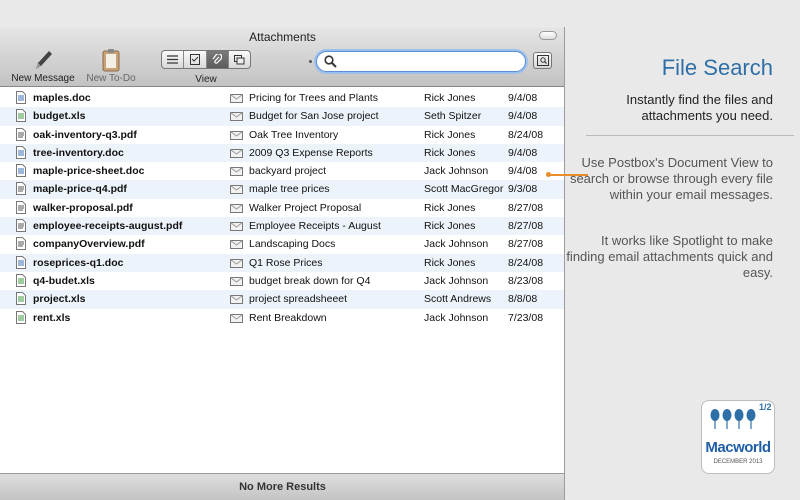 This screenshot has height=500, width=800. Describe the element at coordinates (83, 207) in the screenshot. I see `file-name: walker-proposal.pdf` at that location.